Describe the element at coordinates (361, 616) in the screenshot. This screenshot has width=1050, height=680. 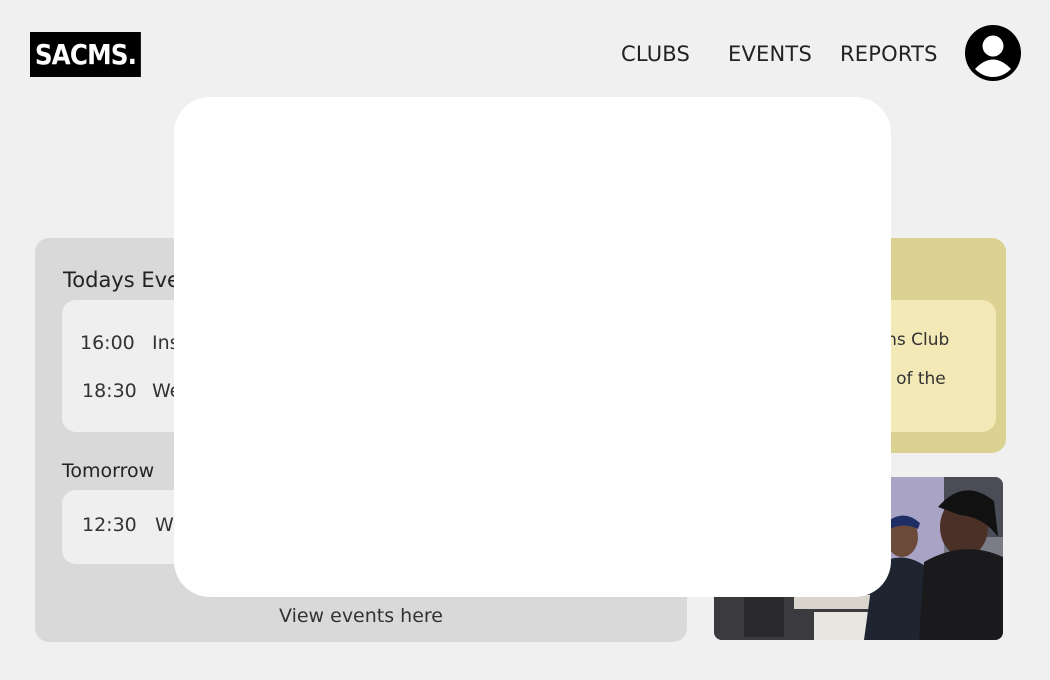
I see `view-events-link: View events here` at that location.